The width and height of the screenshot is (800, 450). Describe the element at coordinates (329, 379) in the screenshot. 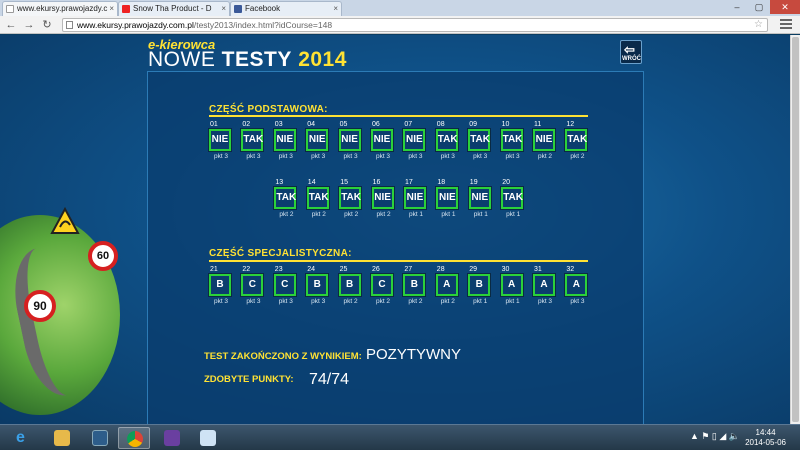

I see `result-points-value: 74/74` at that location.